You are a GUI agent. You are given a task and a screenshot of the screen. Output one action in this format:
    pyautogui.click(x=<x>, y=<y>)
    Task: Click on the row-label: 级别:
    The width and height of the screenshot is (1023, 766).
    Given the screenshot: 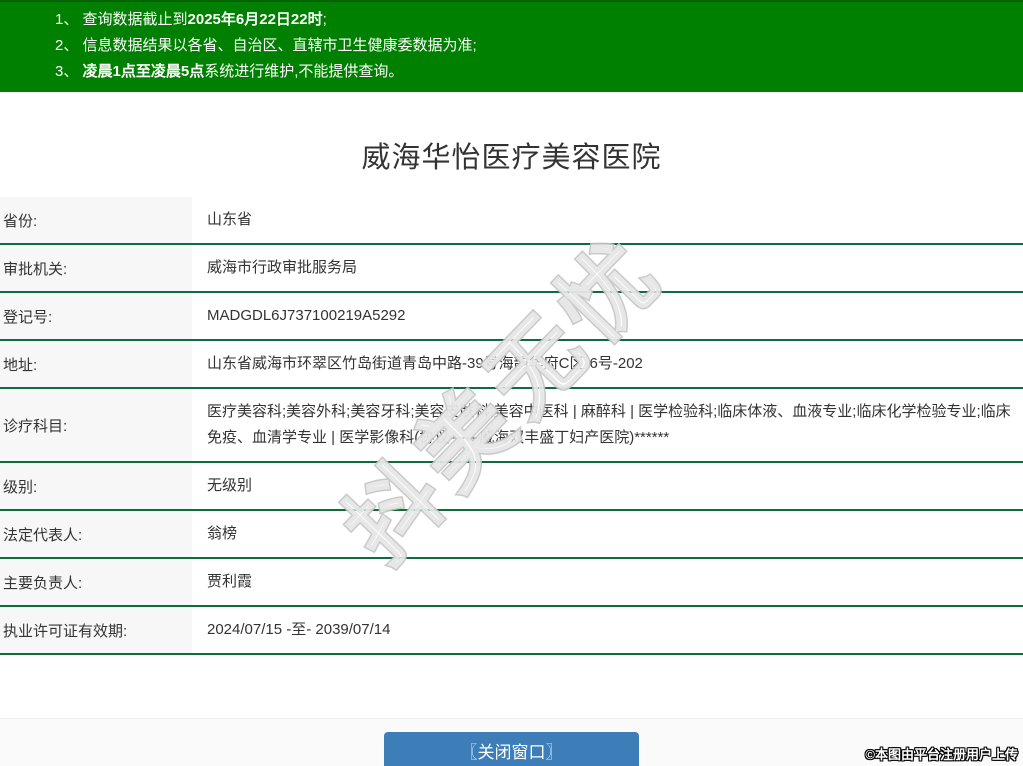 What is the action you would take?
    pyautogui.click(x=96, y=486)
    